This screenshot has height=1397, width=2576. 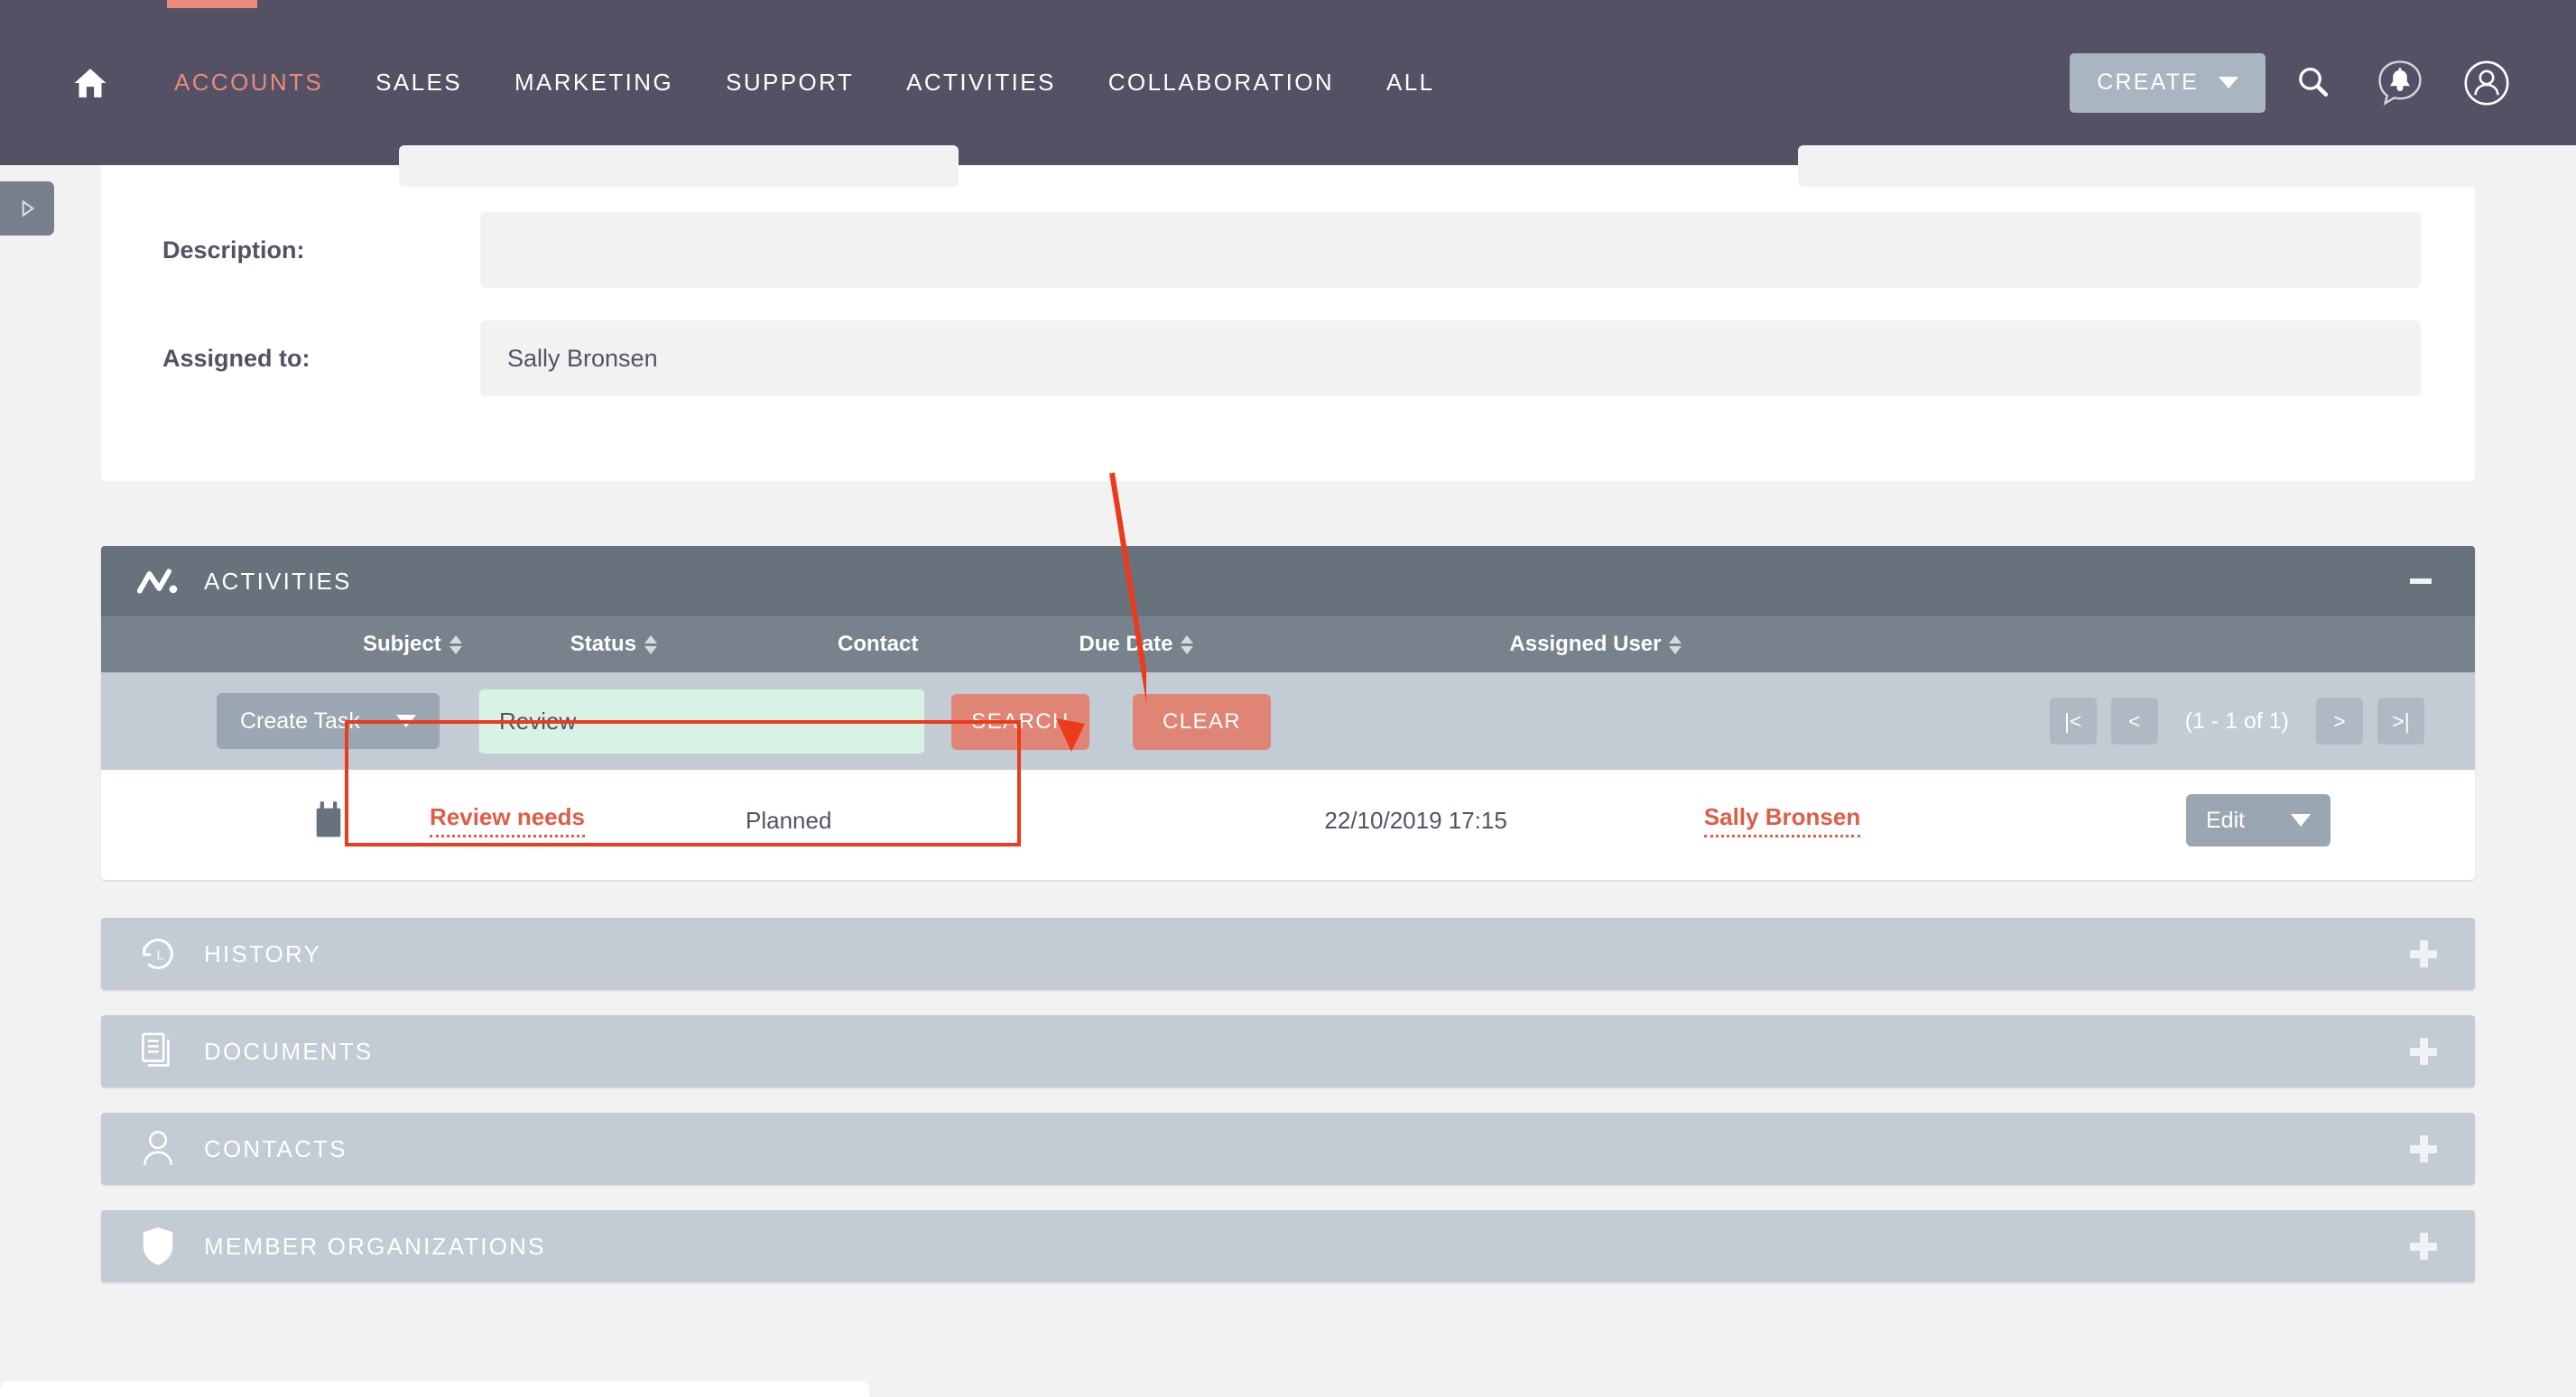 I want to click on field-box-partial-right, so click(x=2187, y=166).